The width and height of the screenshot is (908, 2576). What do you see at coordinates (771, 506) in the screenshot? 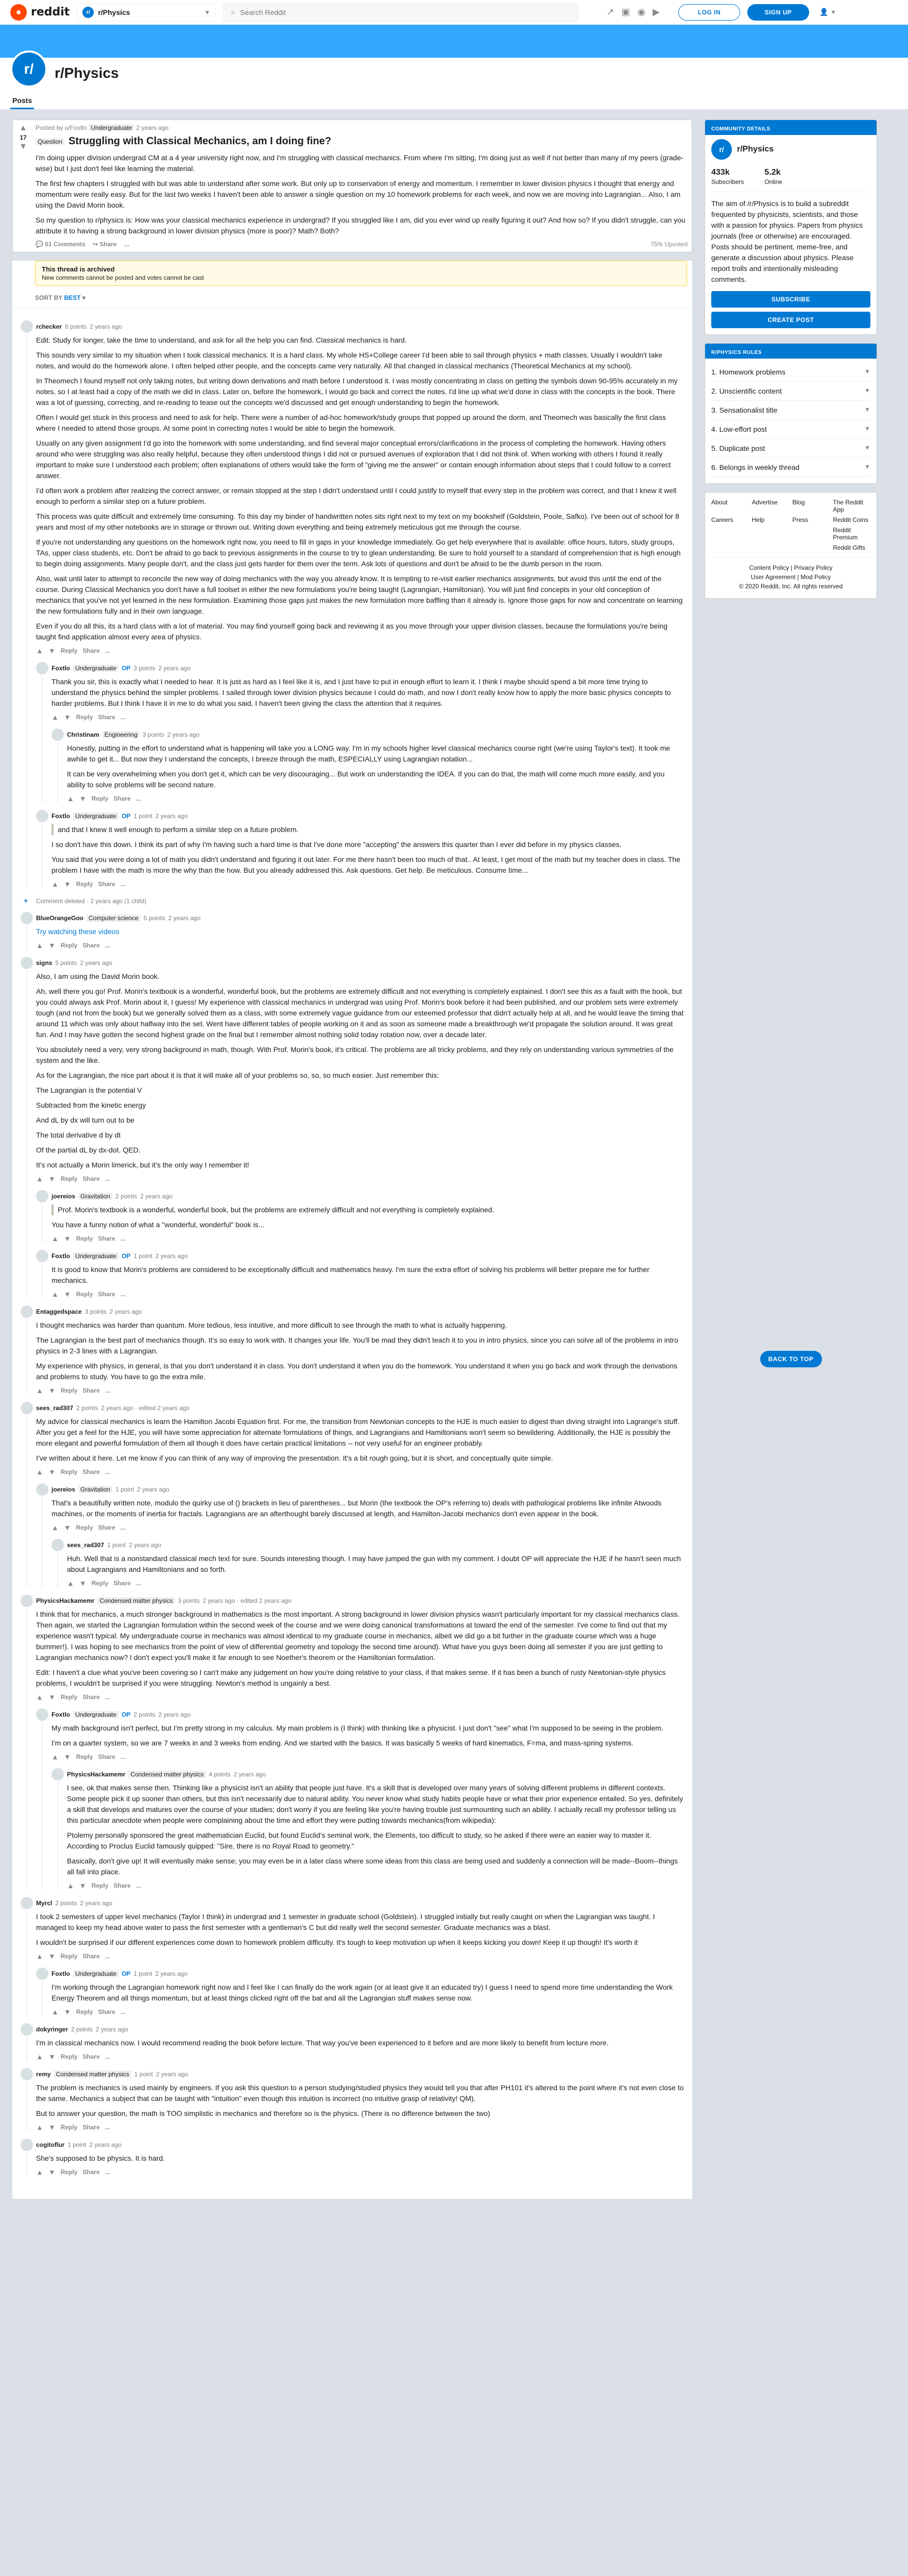
I see `footer-link: Advertise` at bounding box center [771, 506].